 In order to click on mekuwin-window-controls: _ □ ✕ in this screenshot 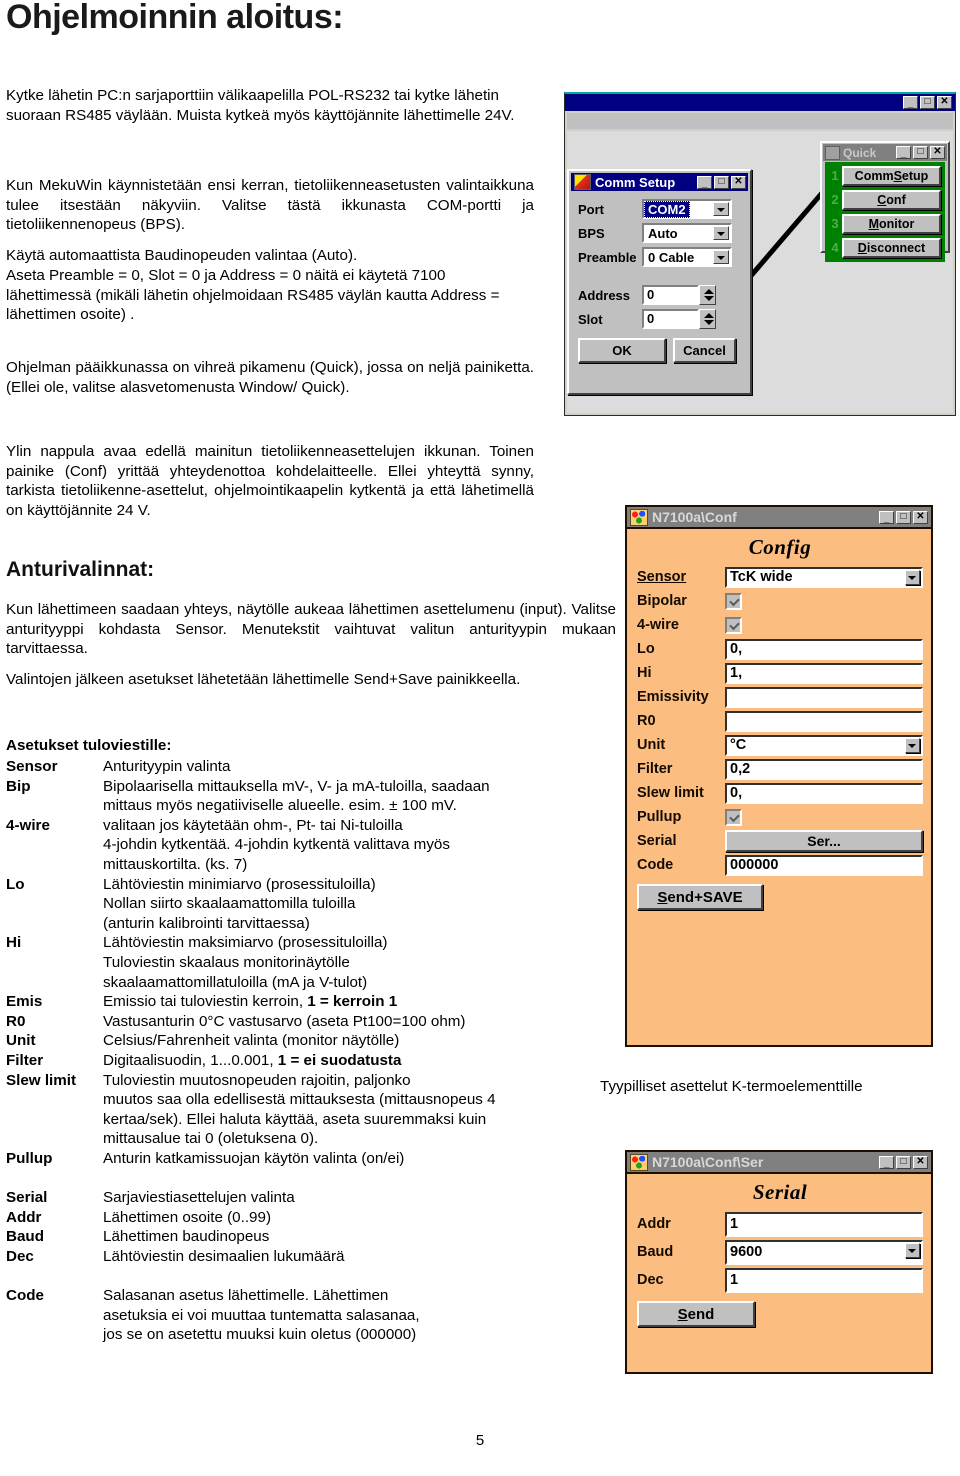, I will do `click(927, 102)`.